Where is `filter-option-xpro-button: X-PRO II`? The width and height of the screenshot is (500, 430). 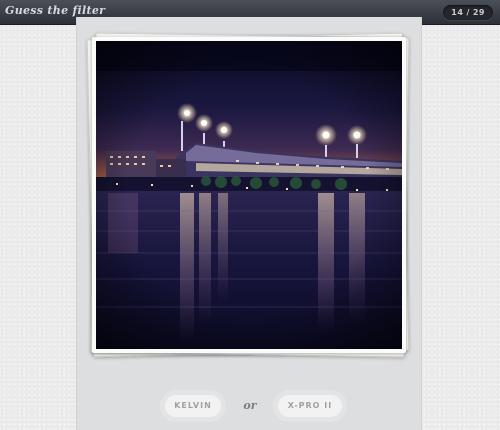 filter-option-xpro-button: X-PRO II is located at coordinates (310, 406).